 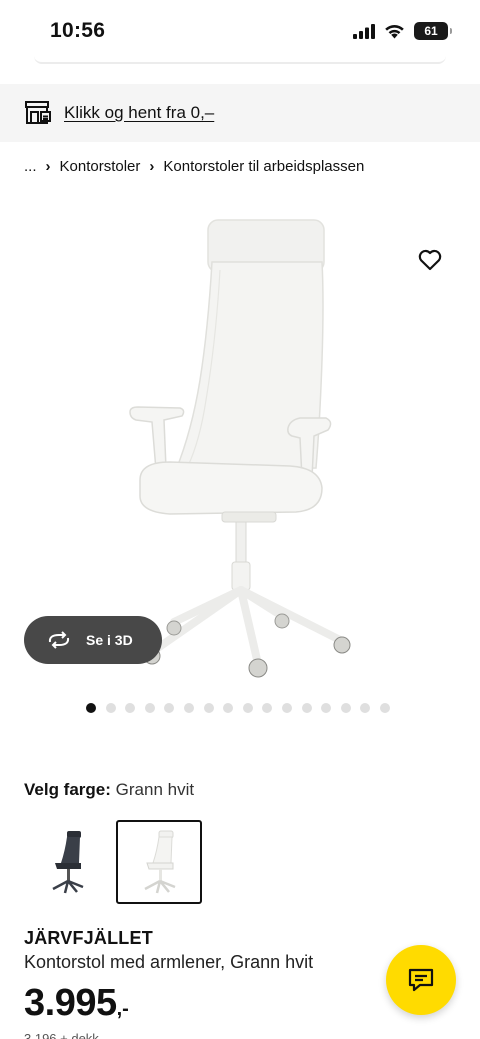 I want to click on battery-icon: 61, so click(x=433, y=31).